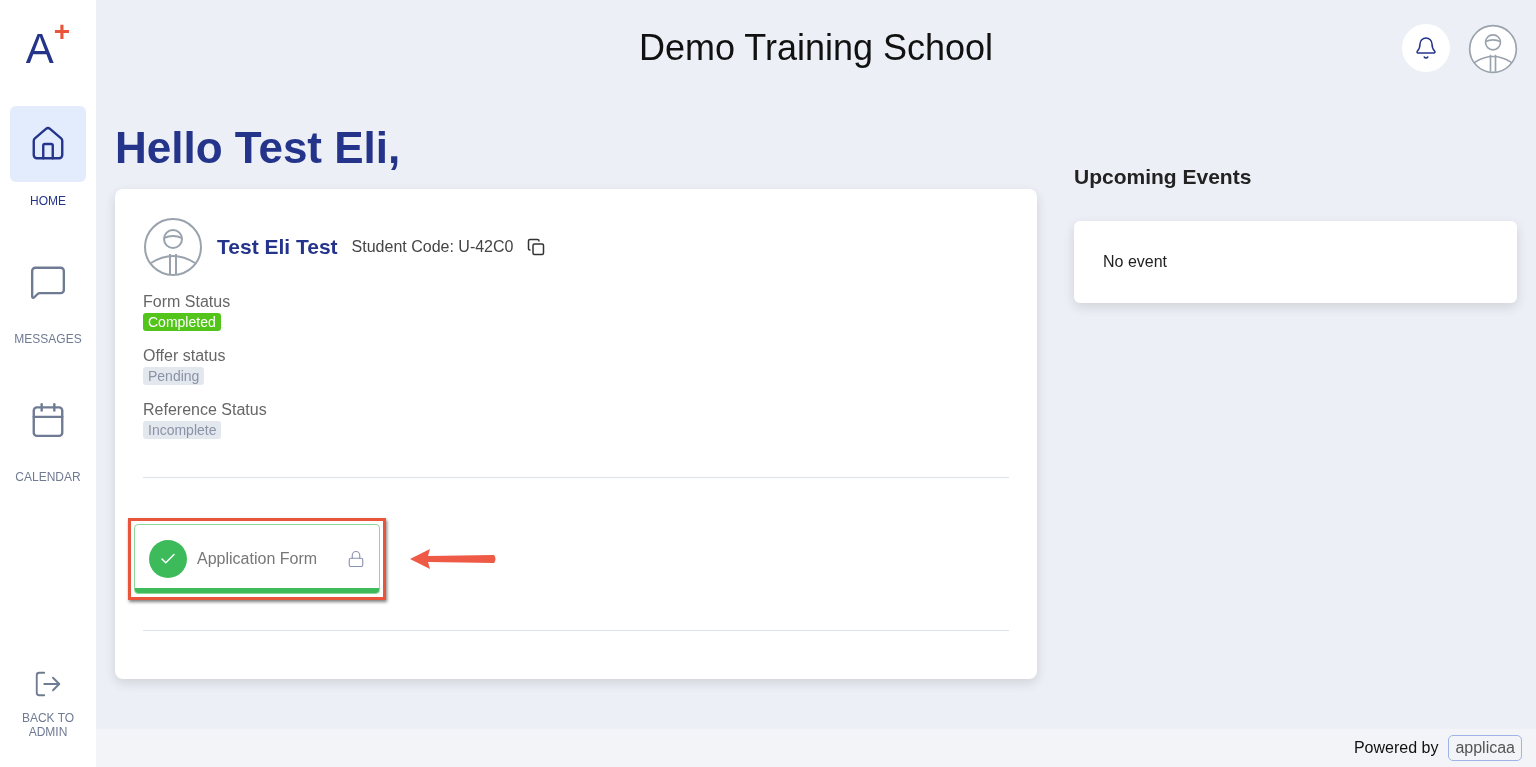  Describe the element at coordinates (187, 302) in the screenshot. I see `status-label: Form Status` at that location.